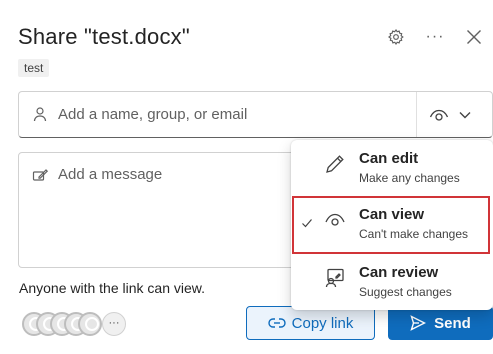 The image size is (493, 354). Describe the element at coordinates (110, 174) in the screenshot. I see `message-placeholder: Add a message` at that location.